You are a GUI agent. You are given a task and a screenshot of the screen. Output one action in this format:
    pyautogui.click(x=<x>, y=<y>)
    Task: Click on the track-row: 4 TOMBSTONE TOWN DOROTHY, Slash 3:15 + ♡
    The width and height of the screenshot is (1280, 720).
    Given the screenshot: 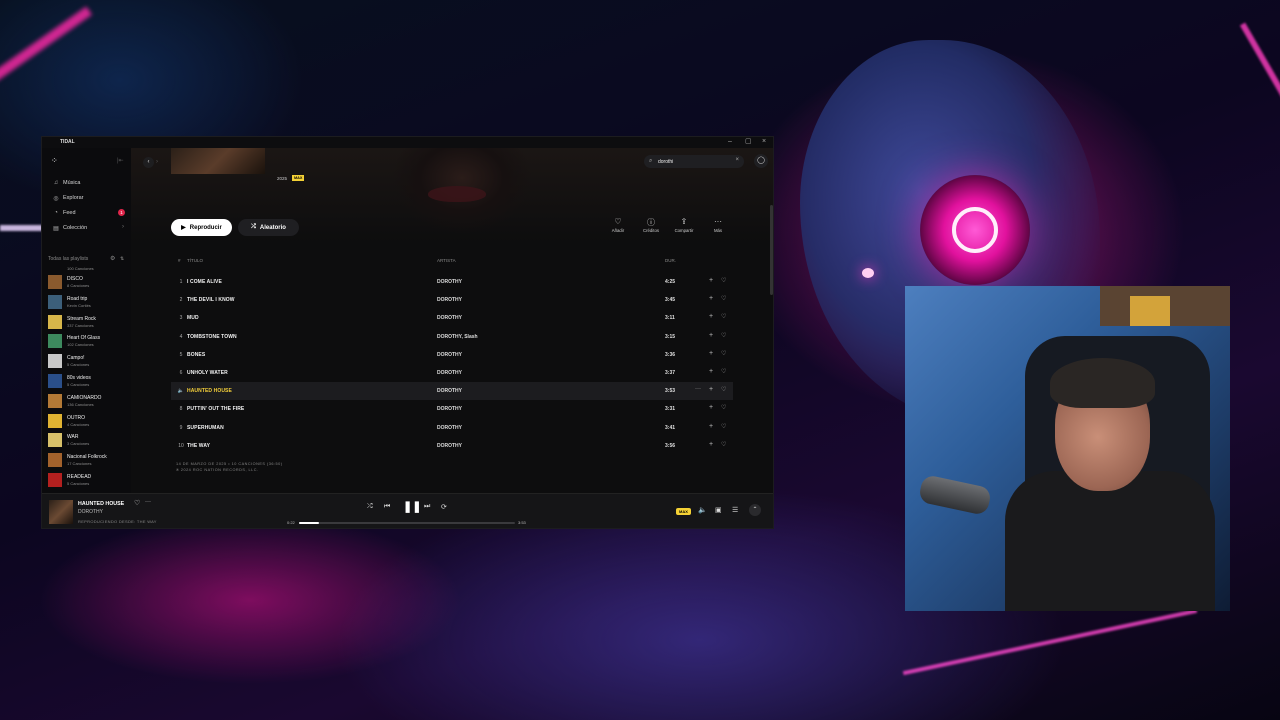 What is the action you would take?
    pyautogui.click(x=452, y=337)
    